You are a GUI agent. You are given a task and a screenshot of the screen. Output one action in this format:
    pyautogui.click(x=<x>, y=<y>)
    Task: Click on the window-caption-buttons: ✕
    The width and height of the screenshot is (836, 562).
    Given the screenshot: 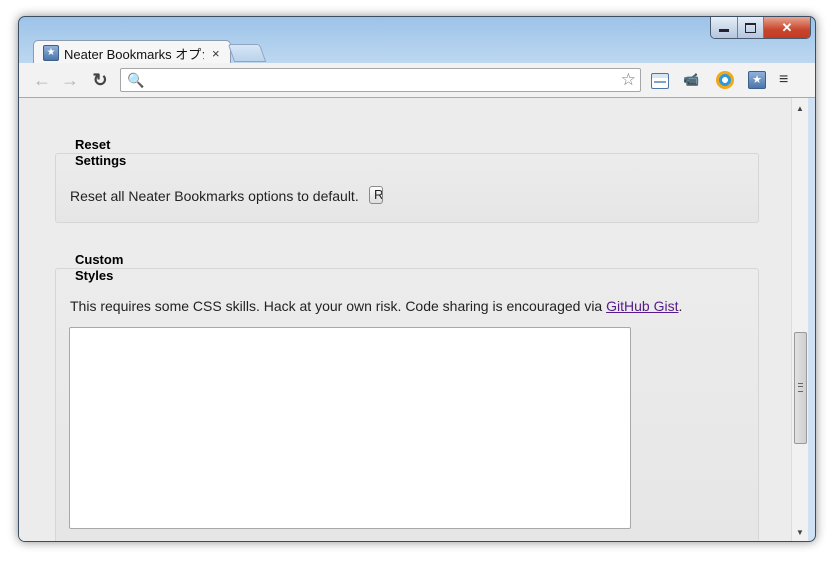 What is the action you would take?
    pyautogui.click(x=760, y=28)
    